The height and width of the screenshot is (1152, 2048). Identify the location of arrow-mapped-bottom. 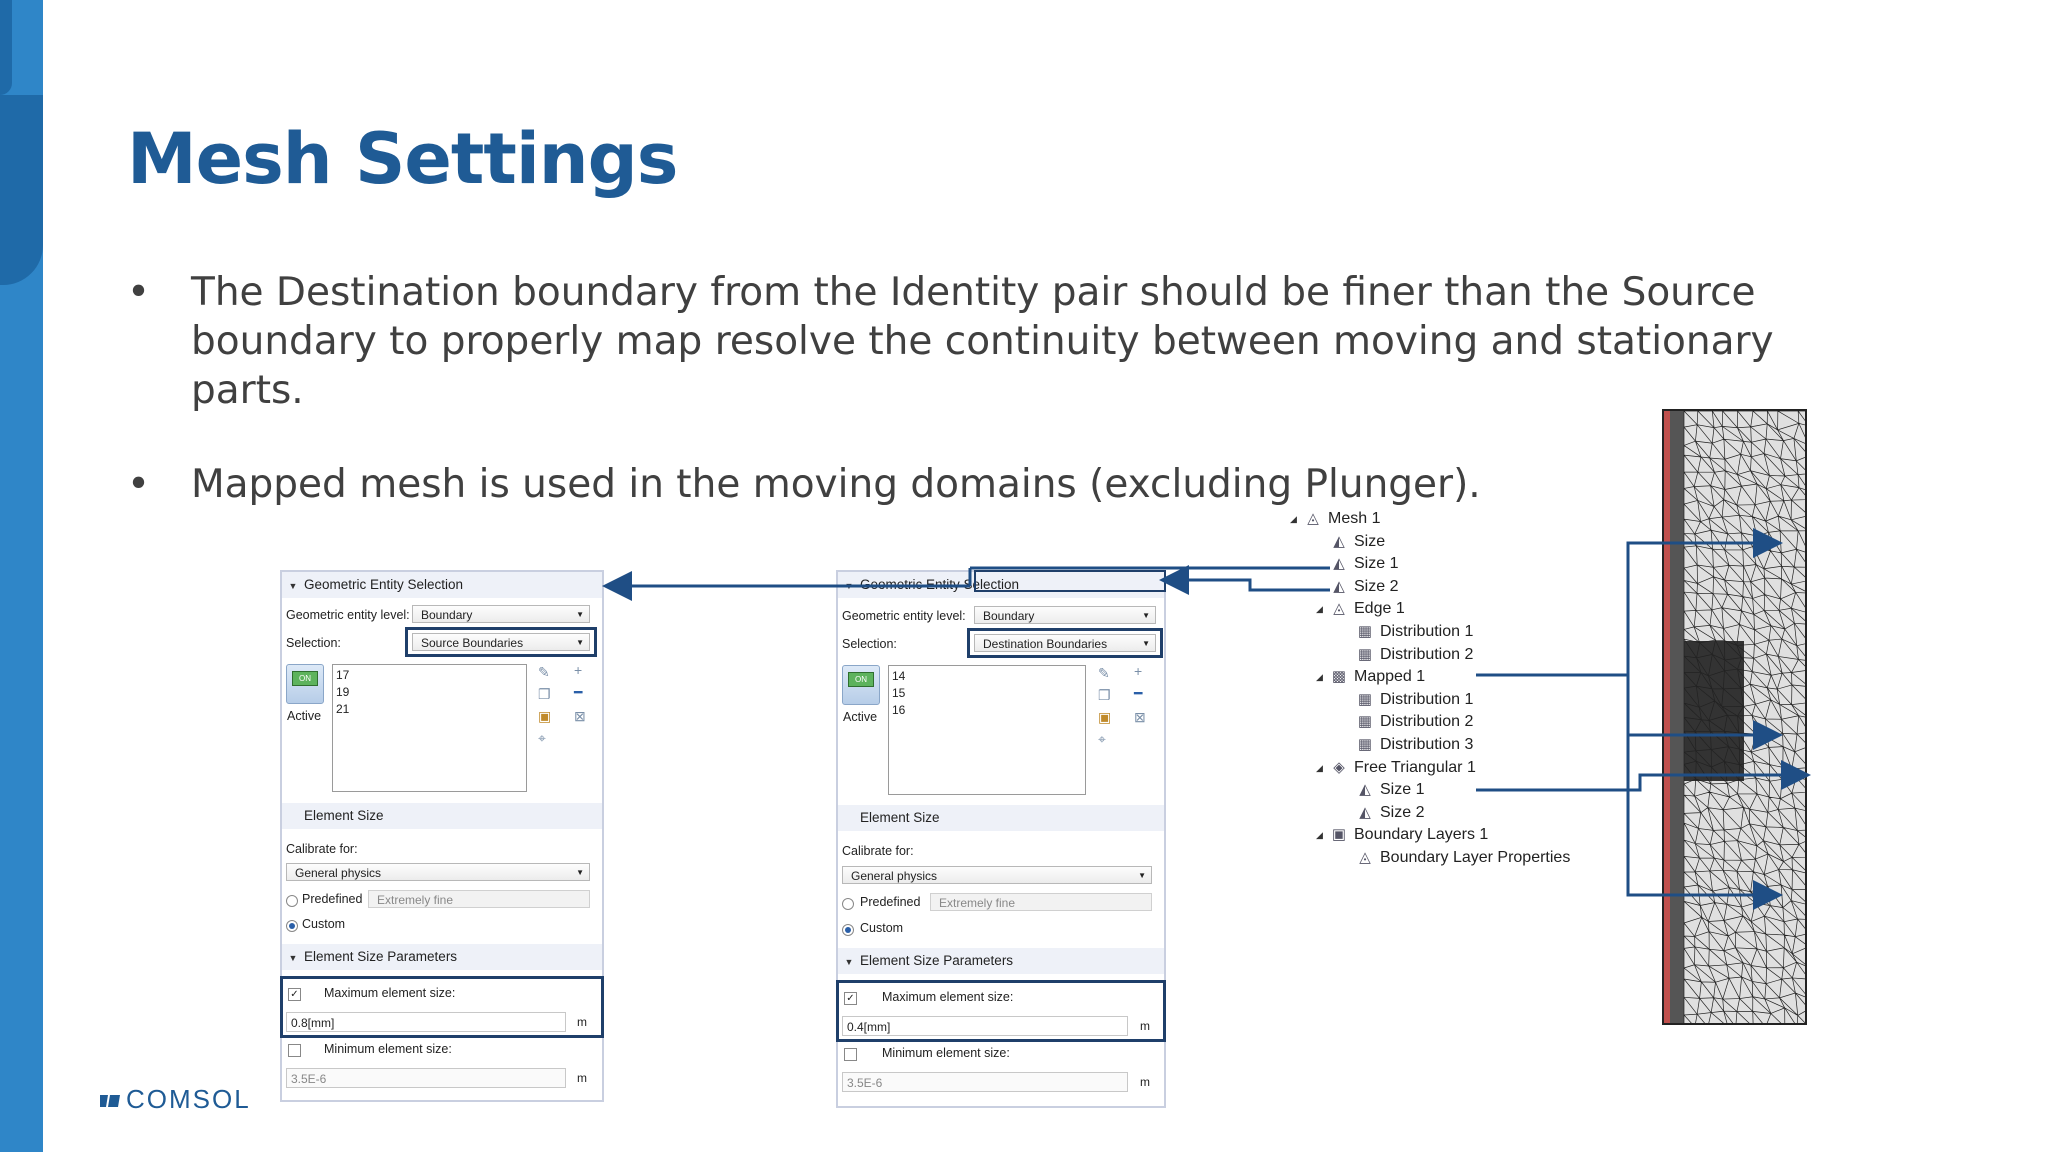
(1704, 822).